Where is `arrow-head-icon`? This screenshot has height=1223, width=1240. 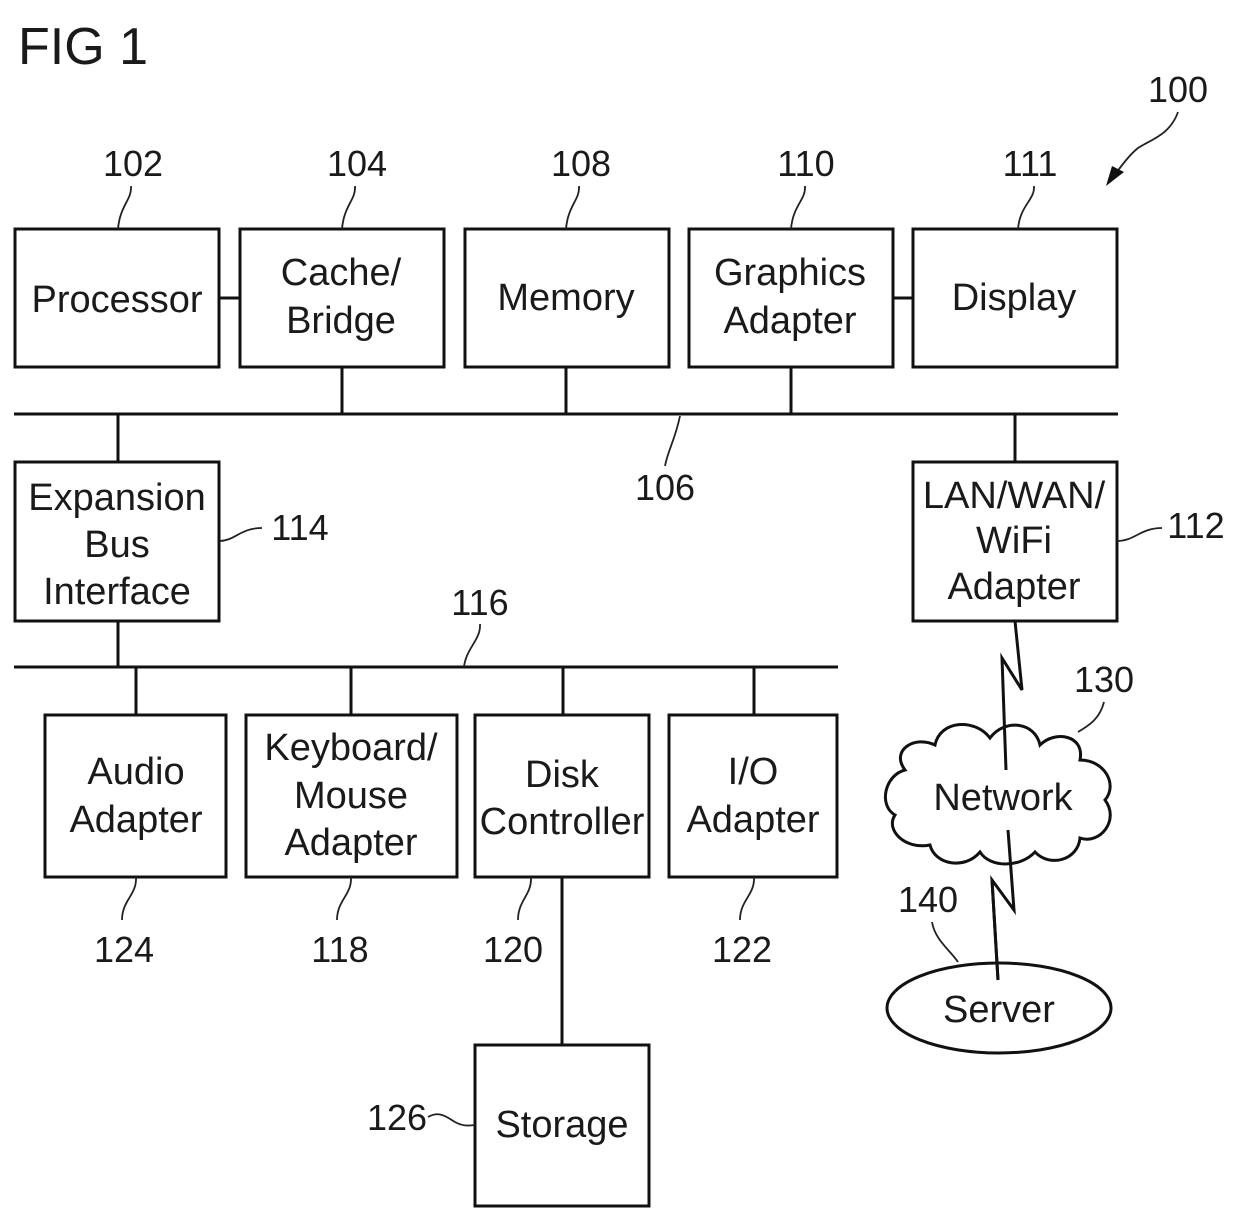 arrow-head-icon is located at coordinates (1115, 176).